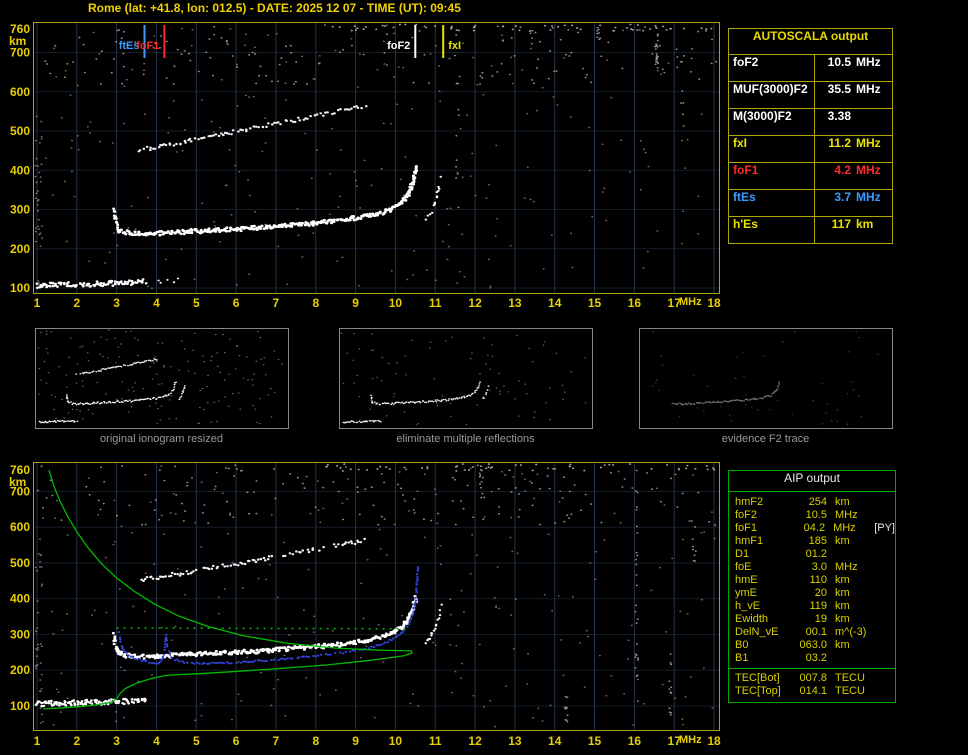  I want to click on aip-row-B1: B1 03.2, so click(815, 658).